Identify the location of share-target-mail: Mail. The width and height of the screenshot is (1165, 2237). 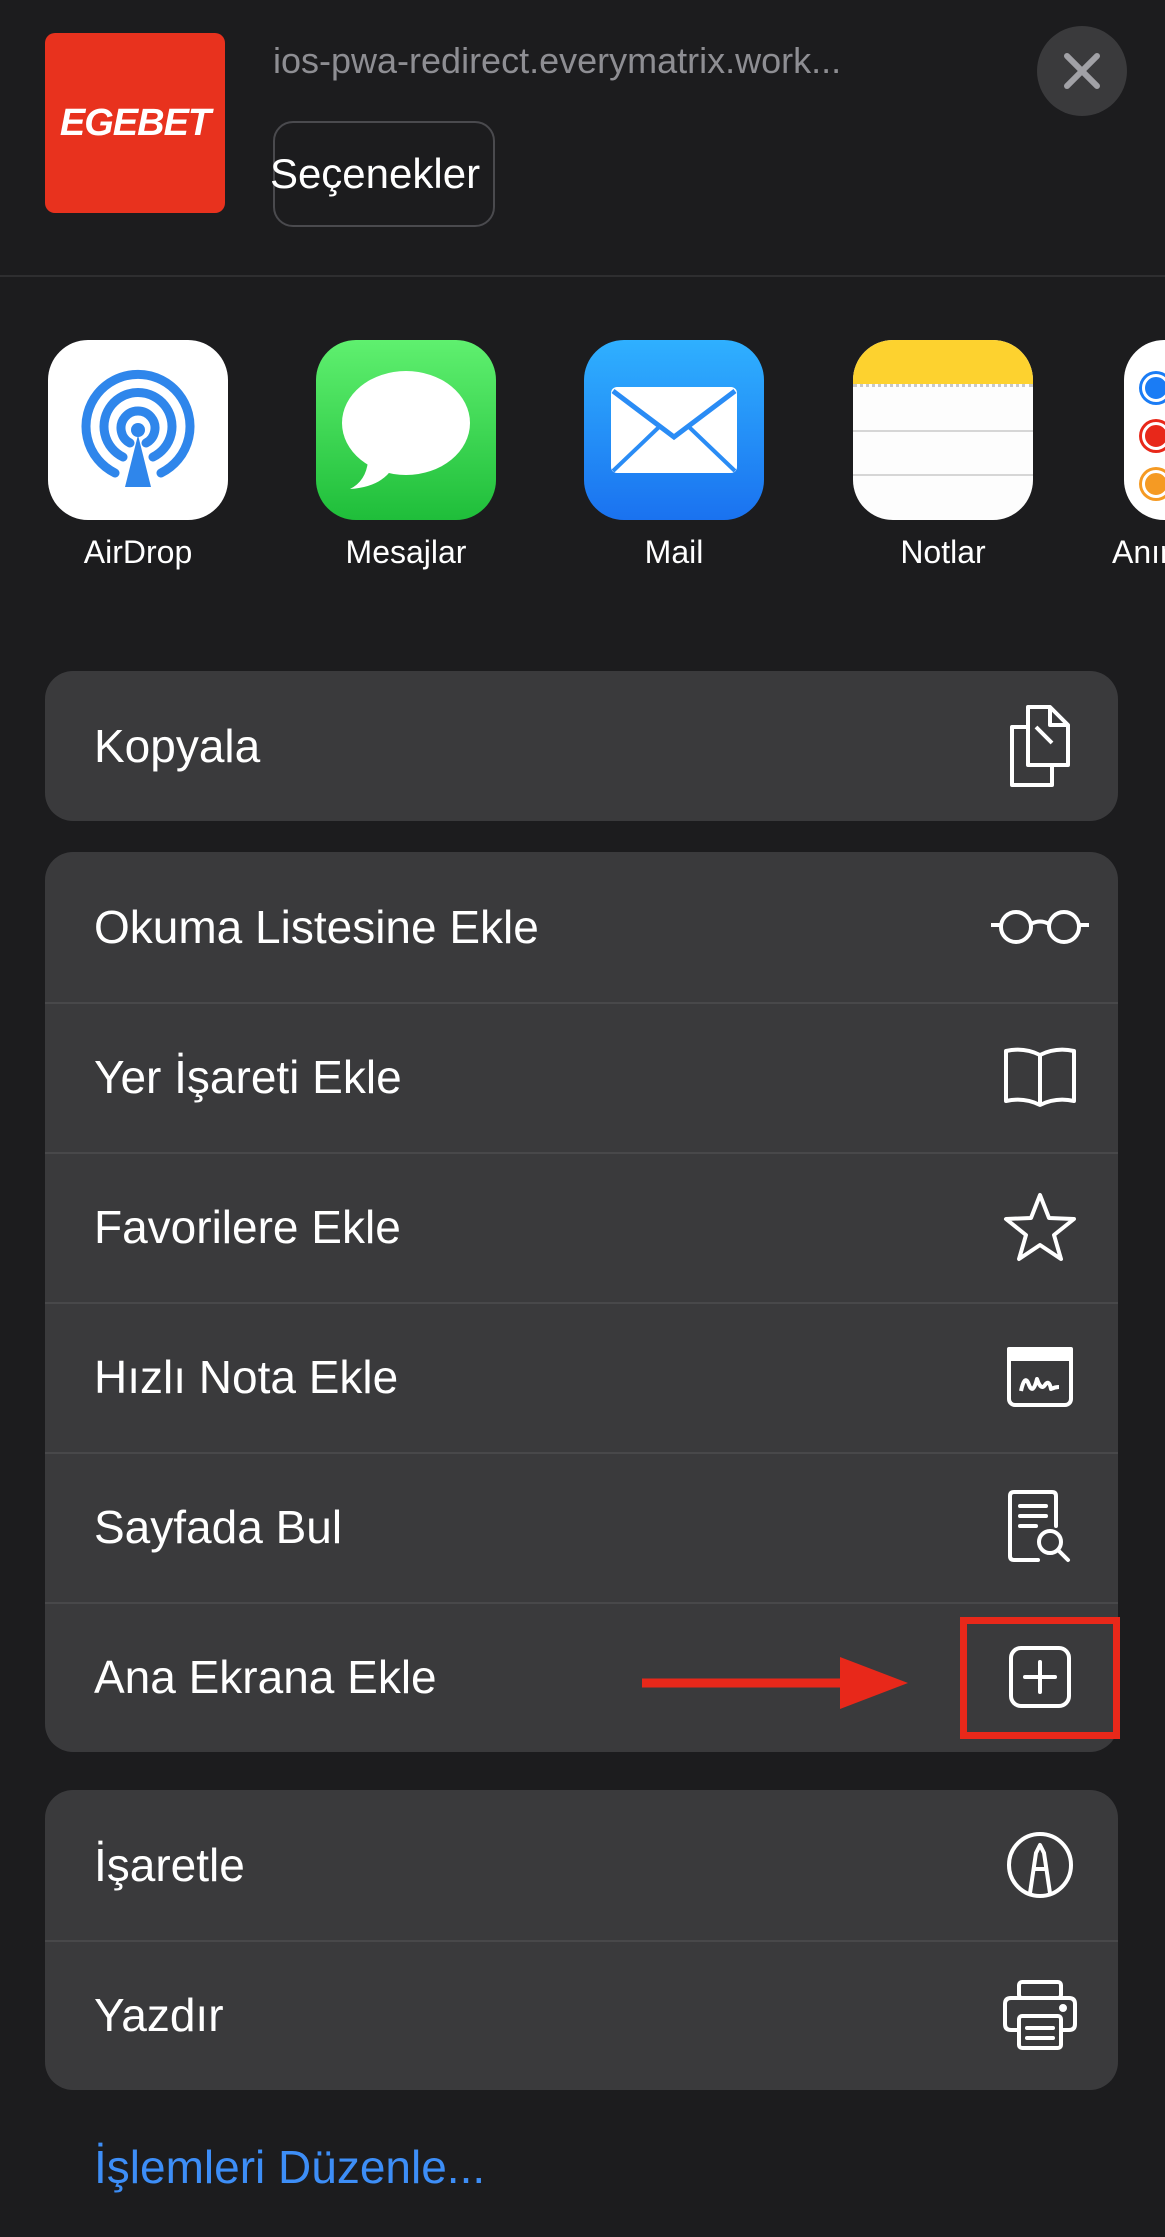
(674, 455).